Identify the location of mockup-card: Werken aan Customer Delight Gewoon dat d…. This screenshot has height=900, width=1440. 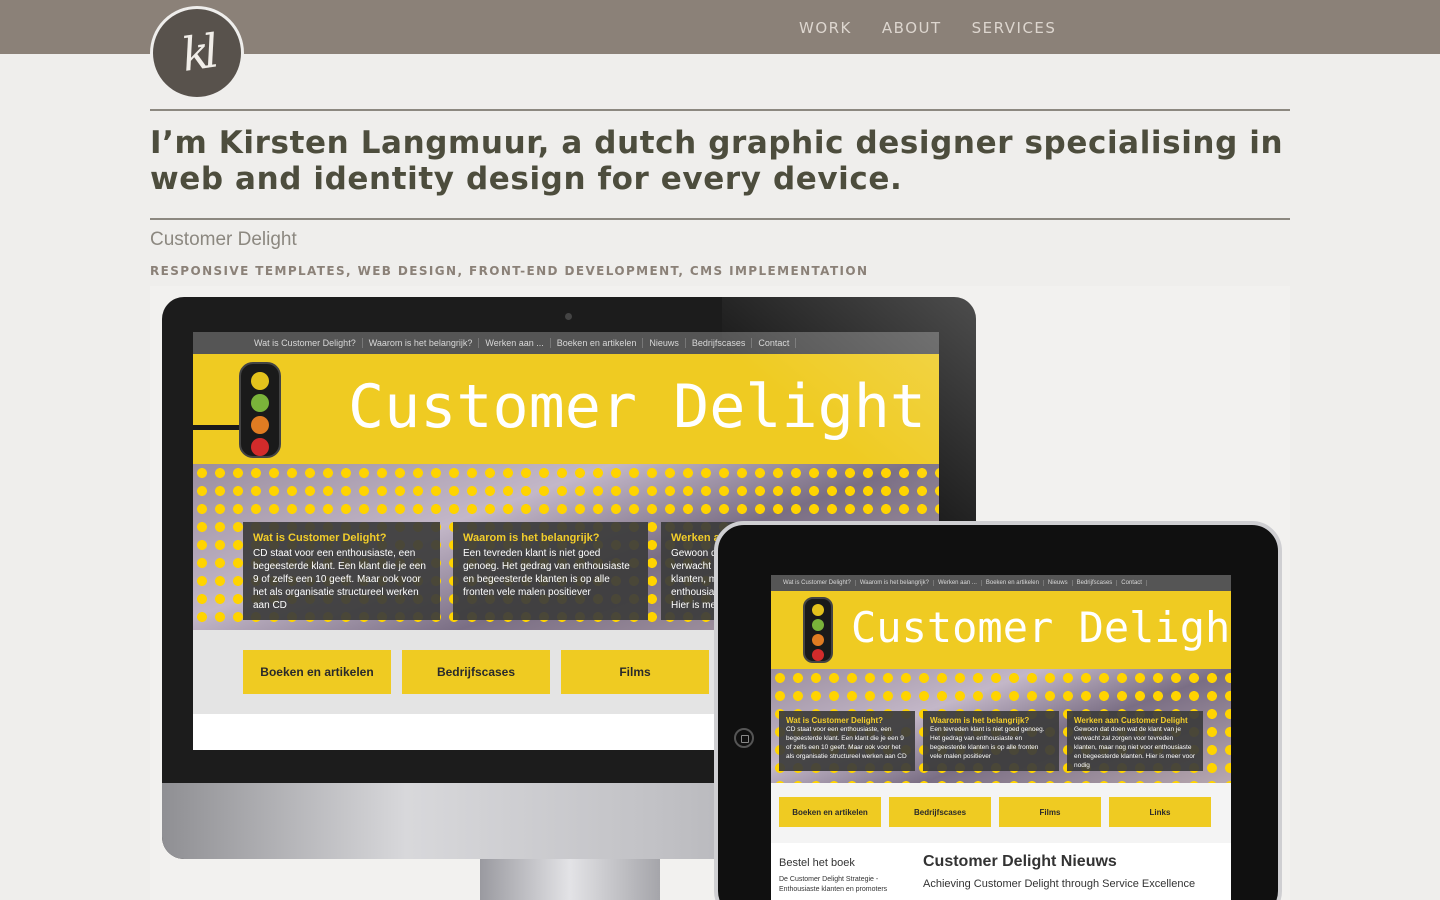
(1135, 741).